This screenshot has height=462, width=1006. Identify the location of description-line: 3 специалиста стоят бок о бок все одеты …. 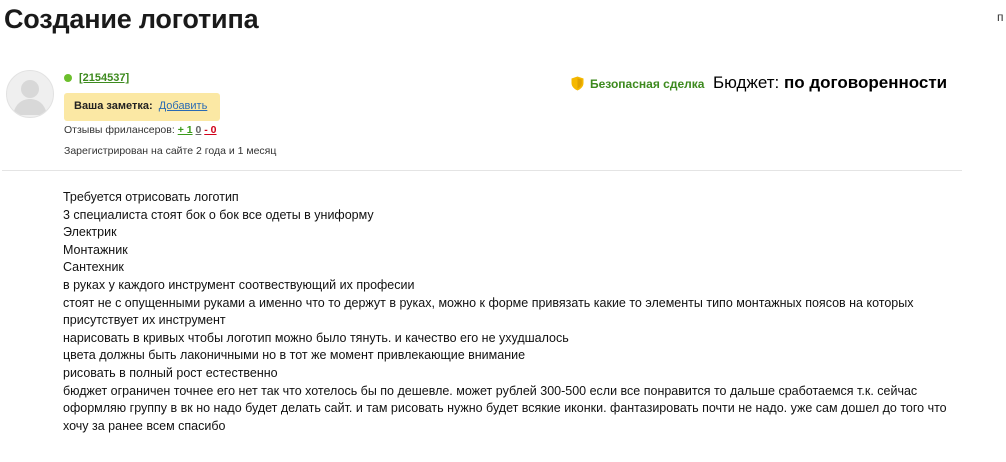
(218, 214).